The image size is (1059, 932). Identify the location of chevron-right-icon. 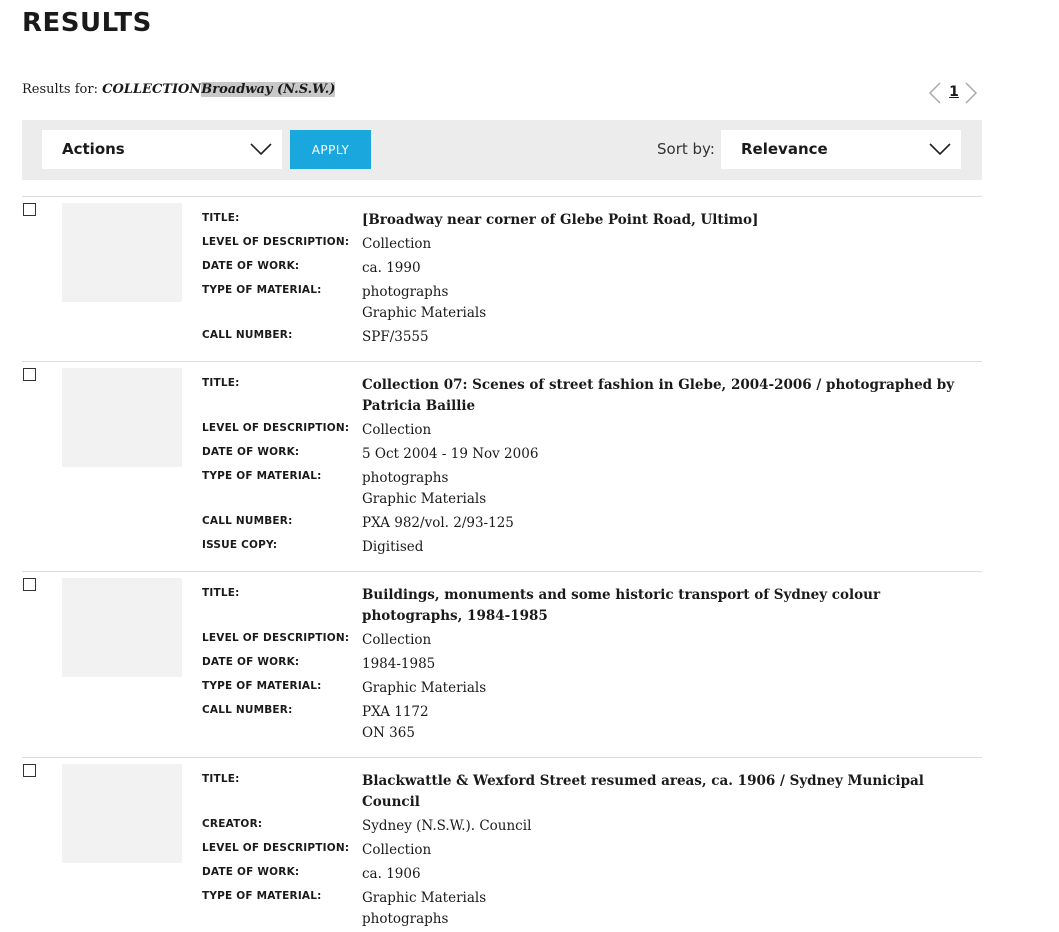
(971, 93).